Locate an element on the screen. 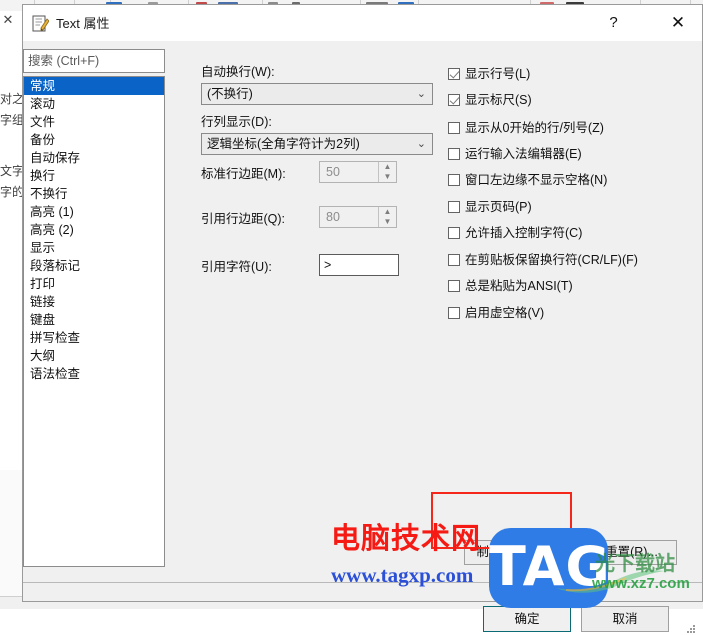 The height and width of the screenshot is (635, 703). dialog-title-bar: Text 属性 ? ✕ is located at coordinates (362, 23).